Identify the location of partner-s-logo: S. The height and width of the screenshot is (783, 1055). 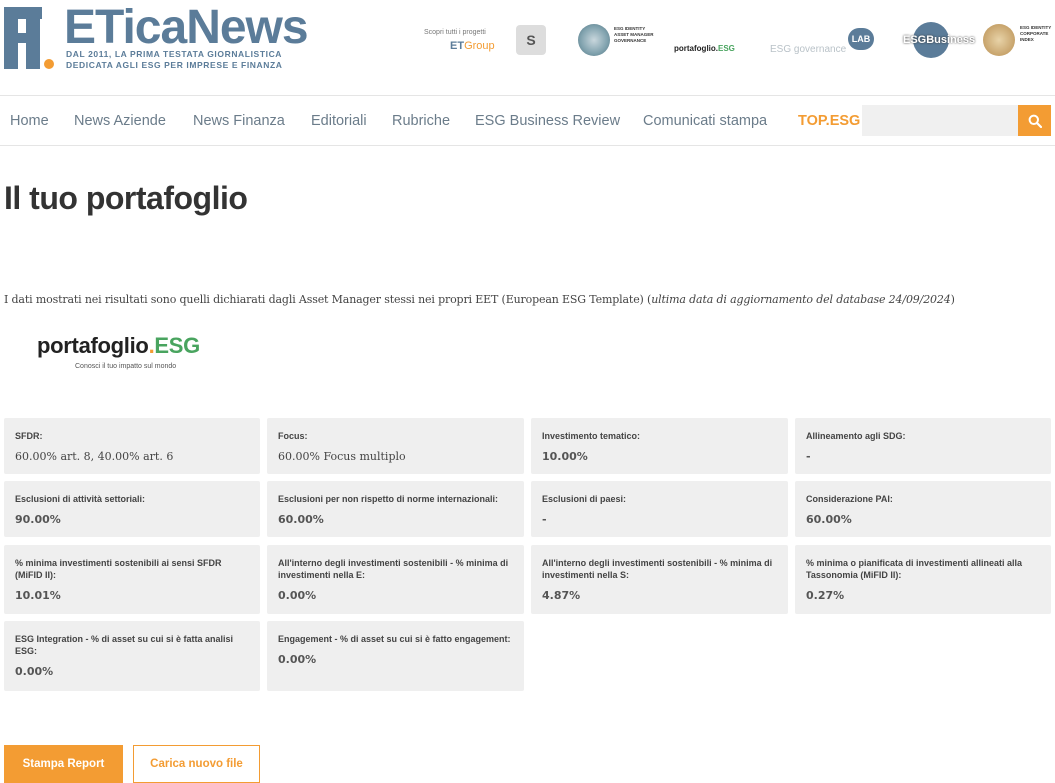
(531, 40).